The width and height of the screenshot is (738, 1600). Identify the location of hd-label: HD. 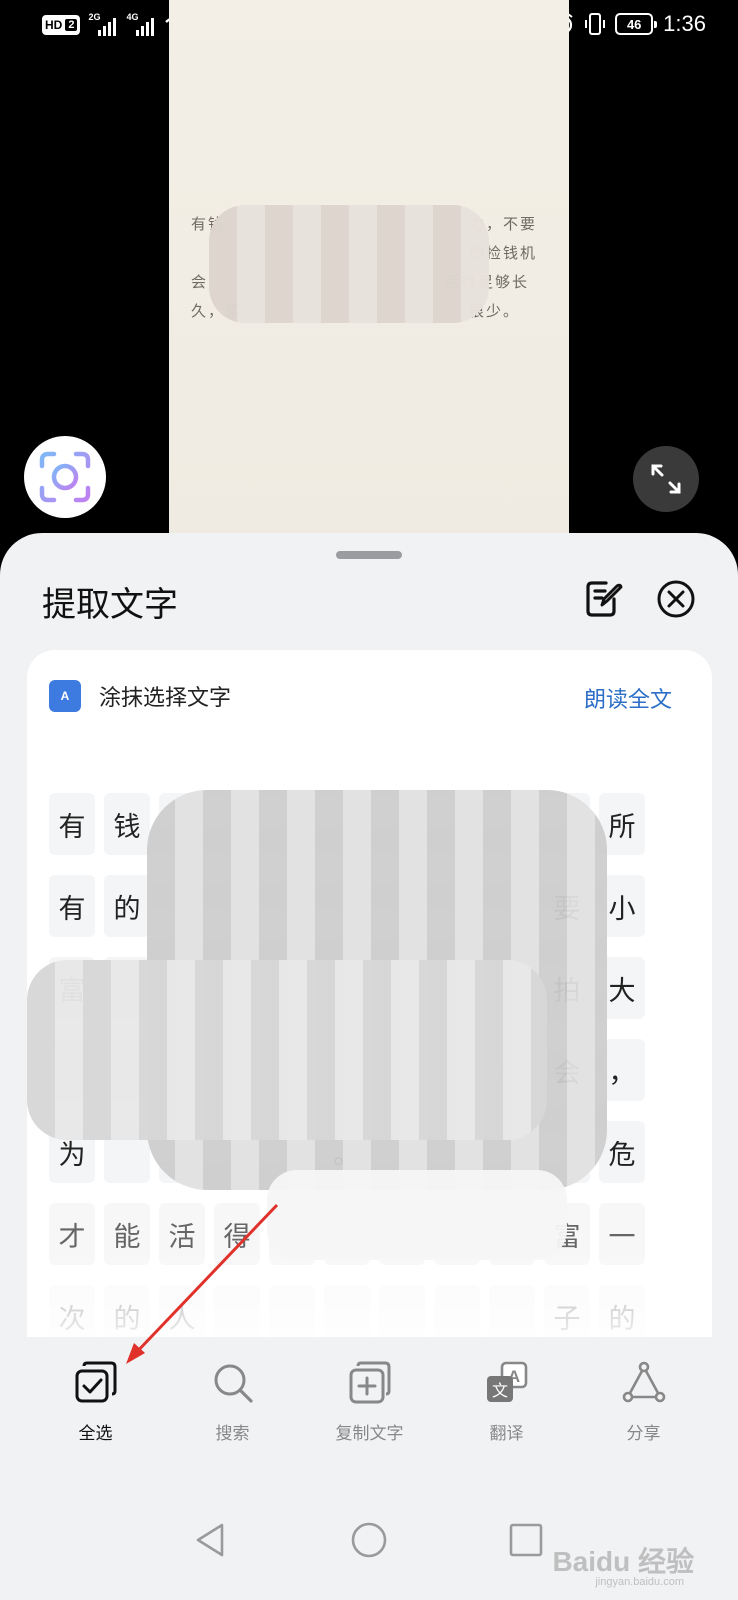
(54, 25).